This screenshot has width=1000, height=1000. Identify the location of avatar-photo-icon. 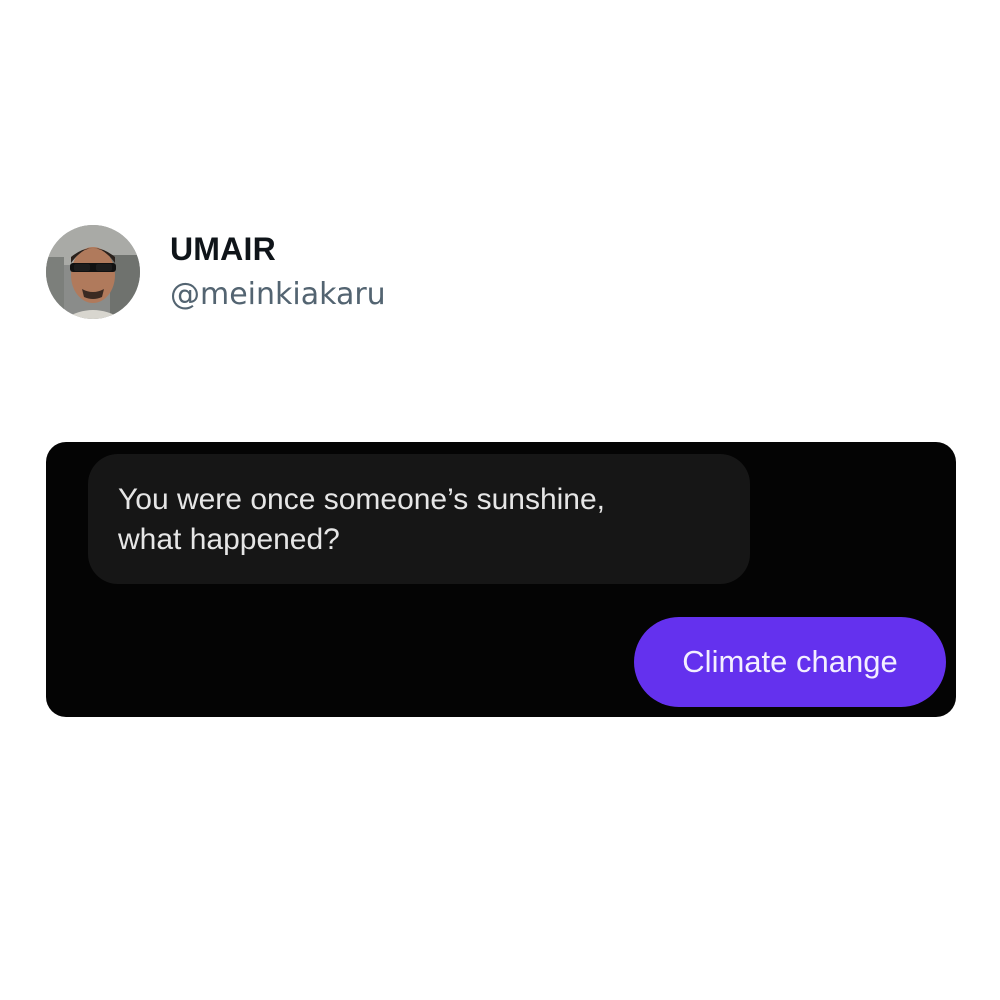
(93, 272).